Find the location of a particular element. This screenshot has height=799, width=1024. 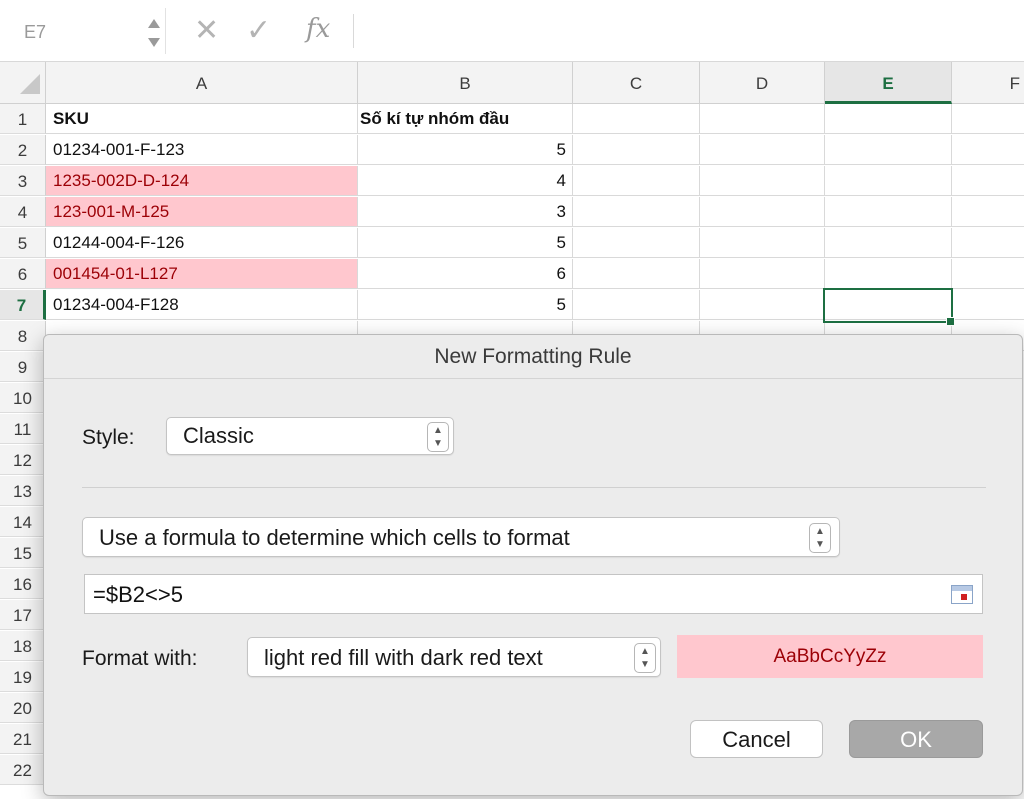

cell-c2 is located at coordinates (636, 150).